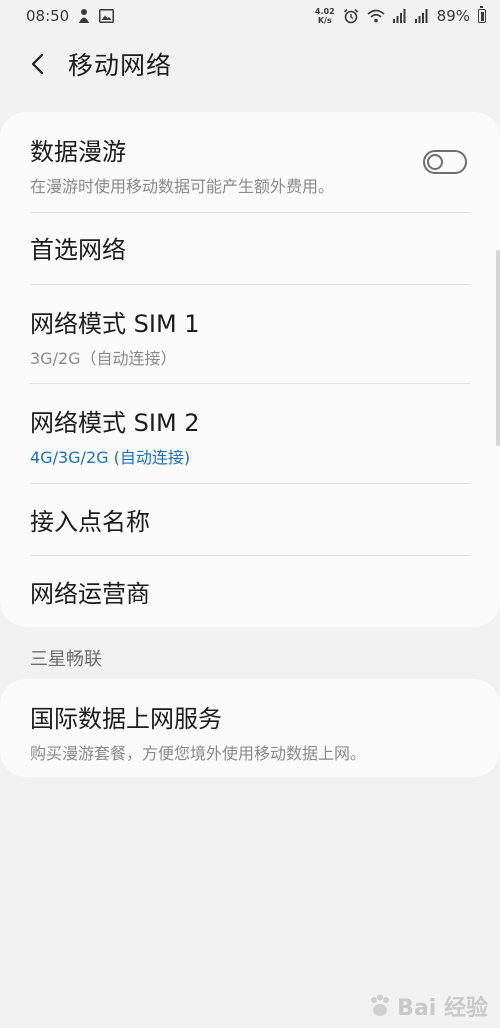 This screenshot has height=1028, width=500. What do you see at coordinates (421, 16) in the screenshot?
I see `4g-signal-icon` at bounding box center [421, 16].